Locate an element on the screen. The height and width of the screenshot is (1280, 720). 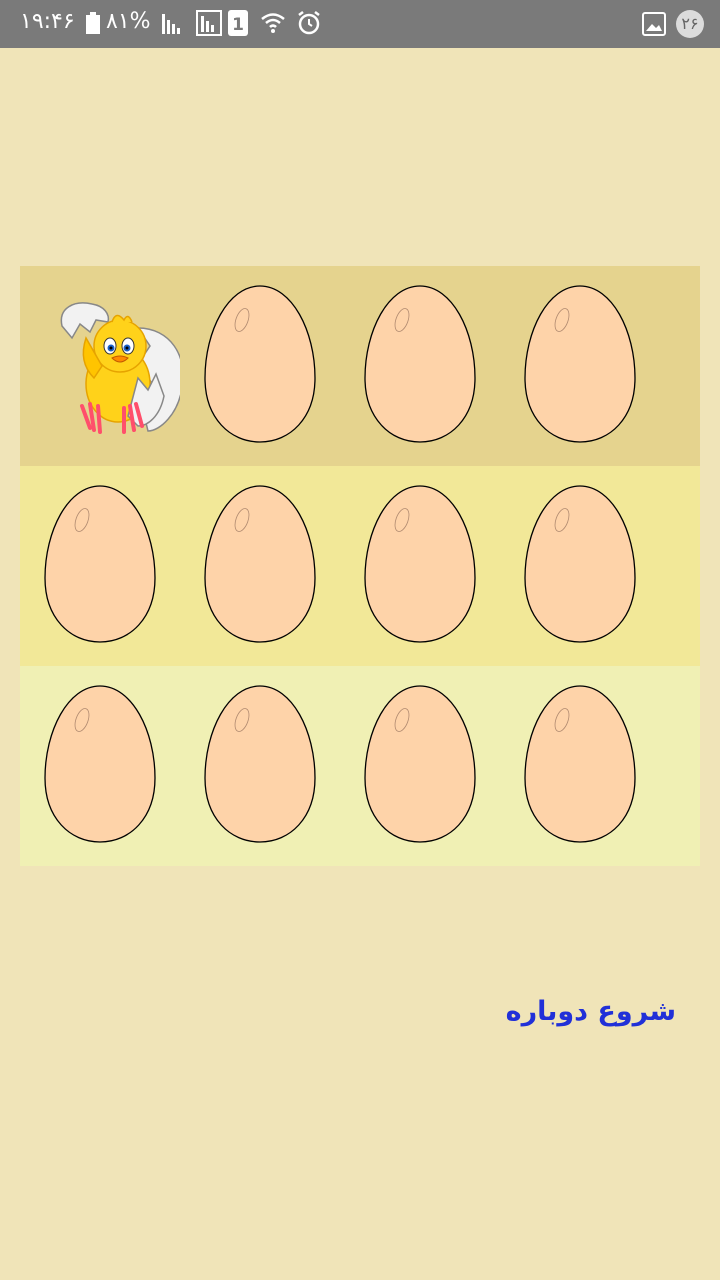
svg-text: 1 is located at coordinates (238, 25).